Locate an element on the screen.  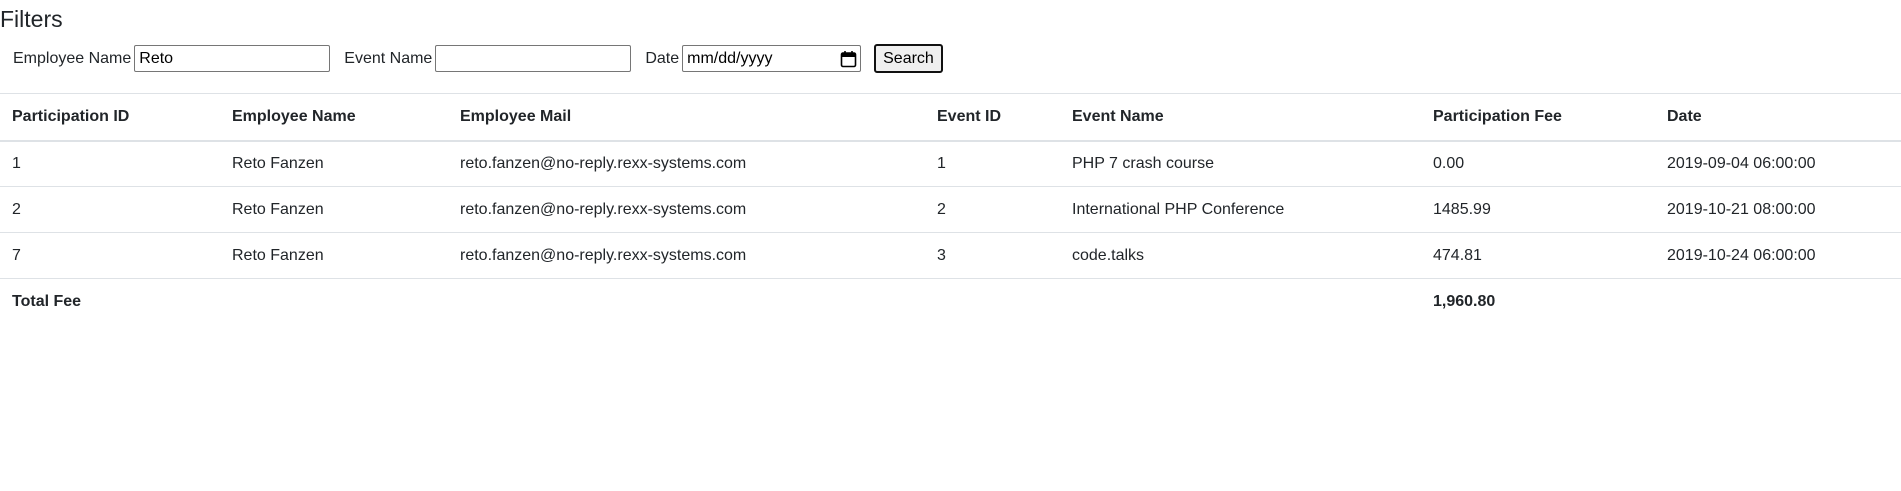
cell-participation-id: 7 is located at coordinates (16, 255).